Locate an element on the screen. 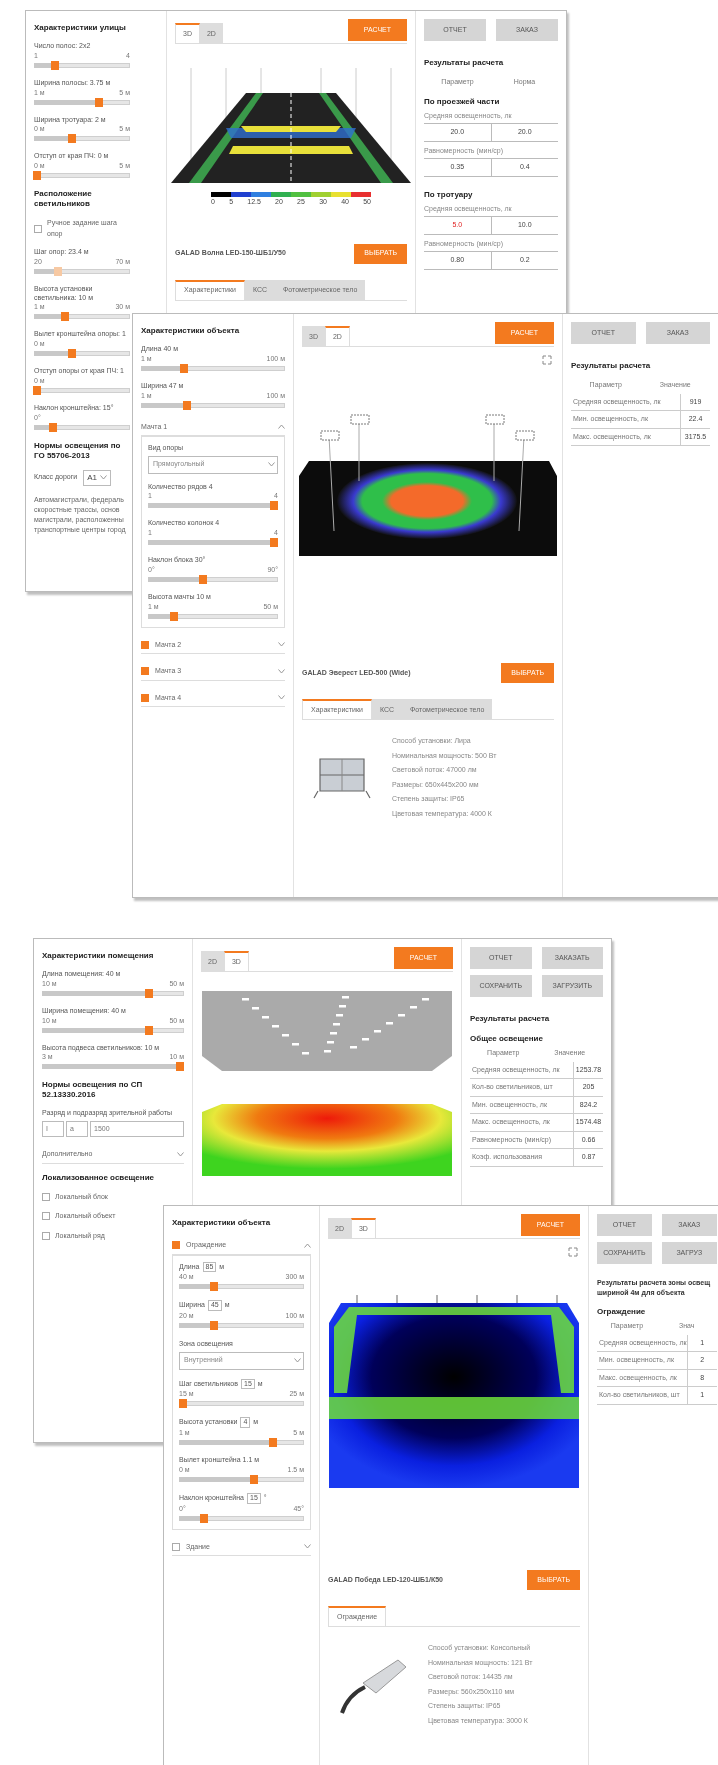 Image resolution: width=718 pixels, height=1765 pixels. dropdown: А1 is located at coordinates (97, 477).